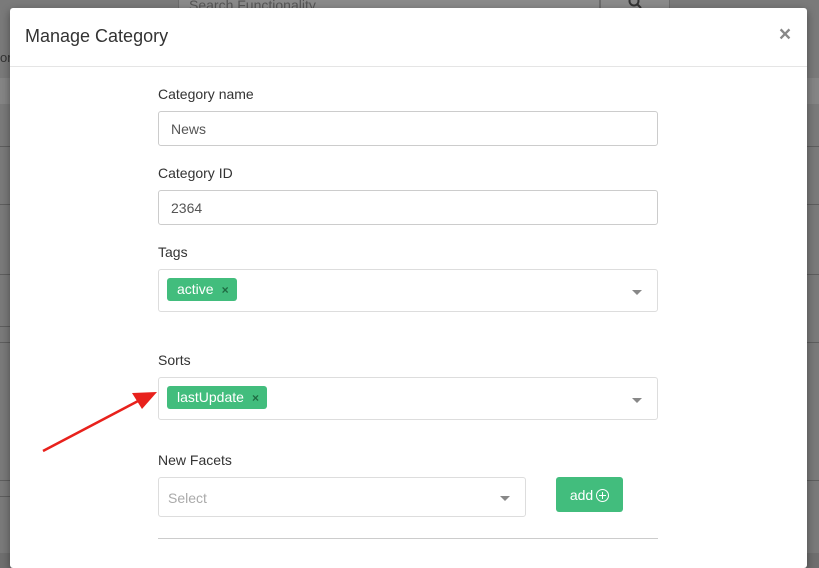  I want to click on close-button: ×, so click(785, 35).